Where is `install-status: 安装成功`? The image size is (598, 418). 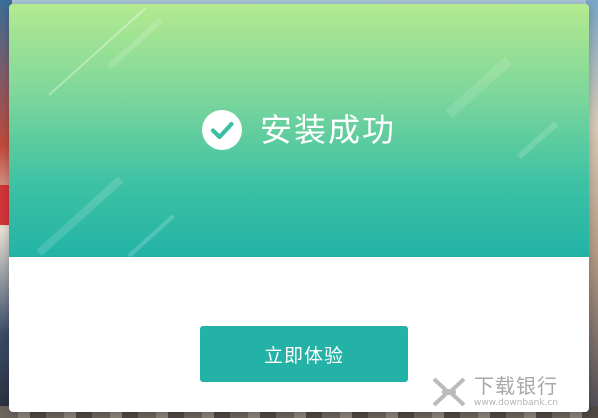
install-status: 安装成功 is located at coordinates (299, 130).